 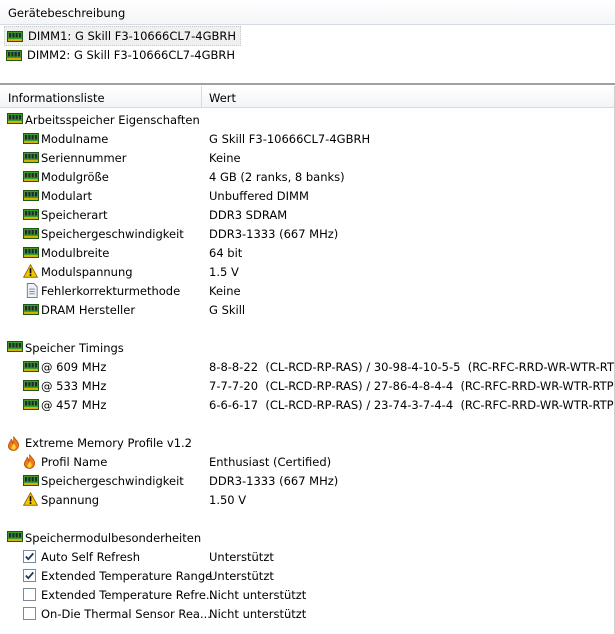 I want to click on device-item-label: DIMM1: G Skill F3-10666CL7-4GBRH, so click(x=132, y=36).